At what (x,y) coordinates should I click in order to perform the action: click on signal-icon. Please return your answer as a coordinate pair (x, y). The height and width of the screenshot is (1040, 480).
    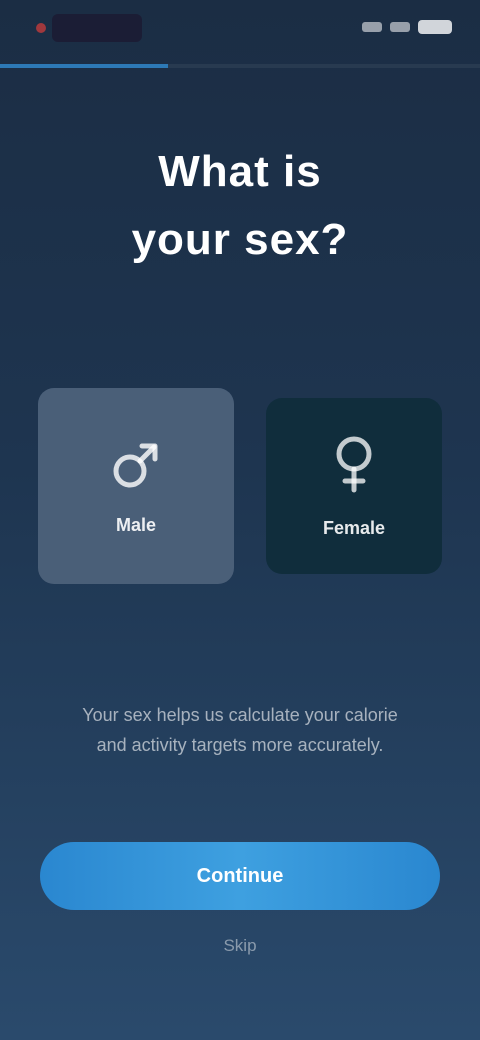
    Looking at the image, I should click on (372, 27).